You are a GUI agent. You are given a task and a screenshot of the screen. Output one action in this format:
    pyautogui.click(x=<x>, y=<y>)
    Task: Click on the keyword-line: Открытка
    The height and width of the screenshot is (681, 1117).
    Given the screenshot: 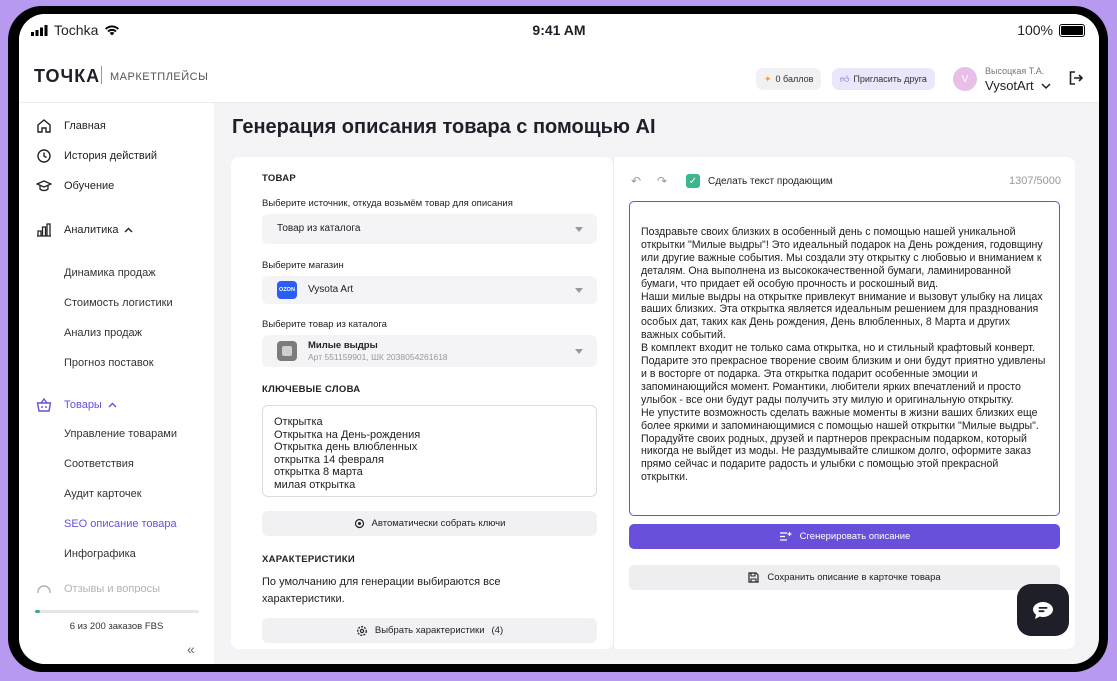 What is the action you would take?
    pyautogui.click(x=298, y=422)
    